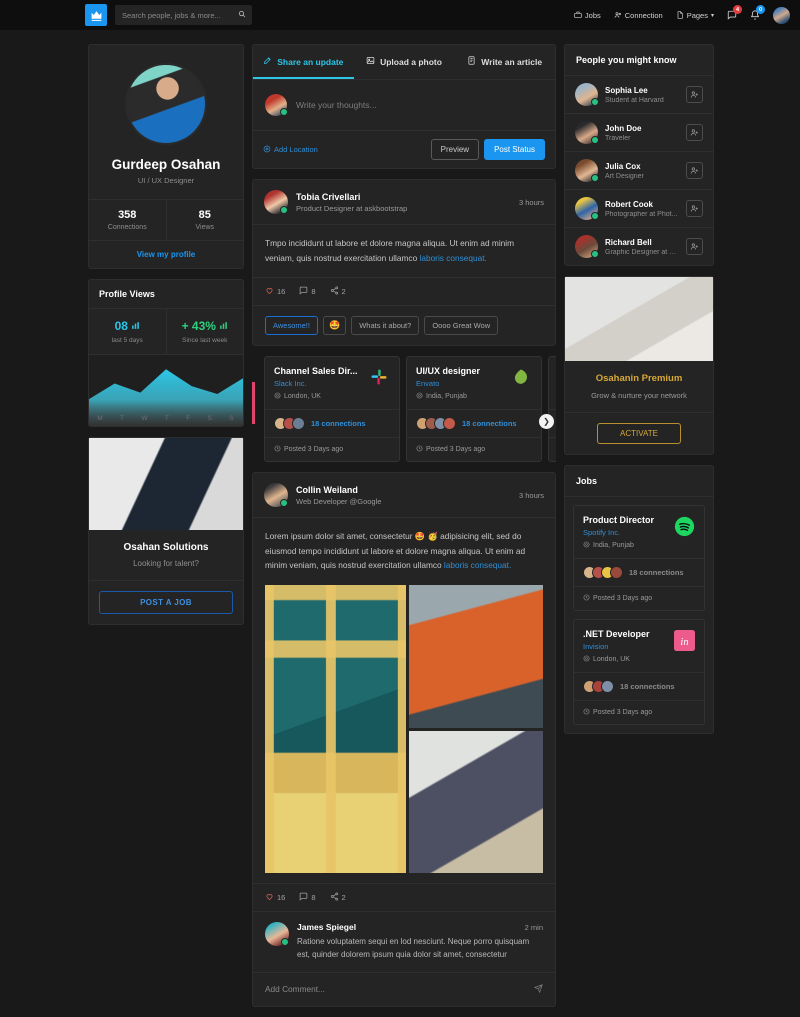 The image size is (800, 1017). I want to click on tab-upload-a-photo: Upload a photo, so click(404, 62).